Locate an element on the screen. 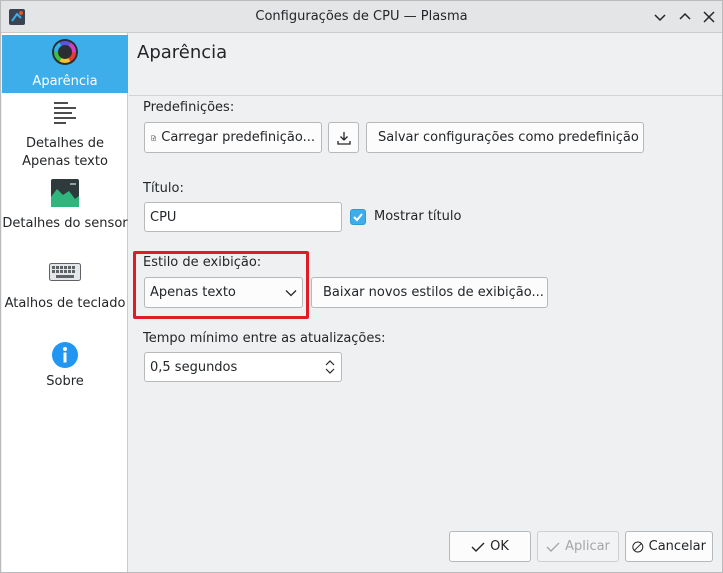  sensor-graph-icon is located at coordinates (65, 193).